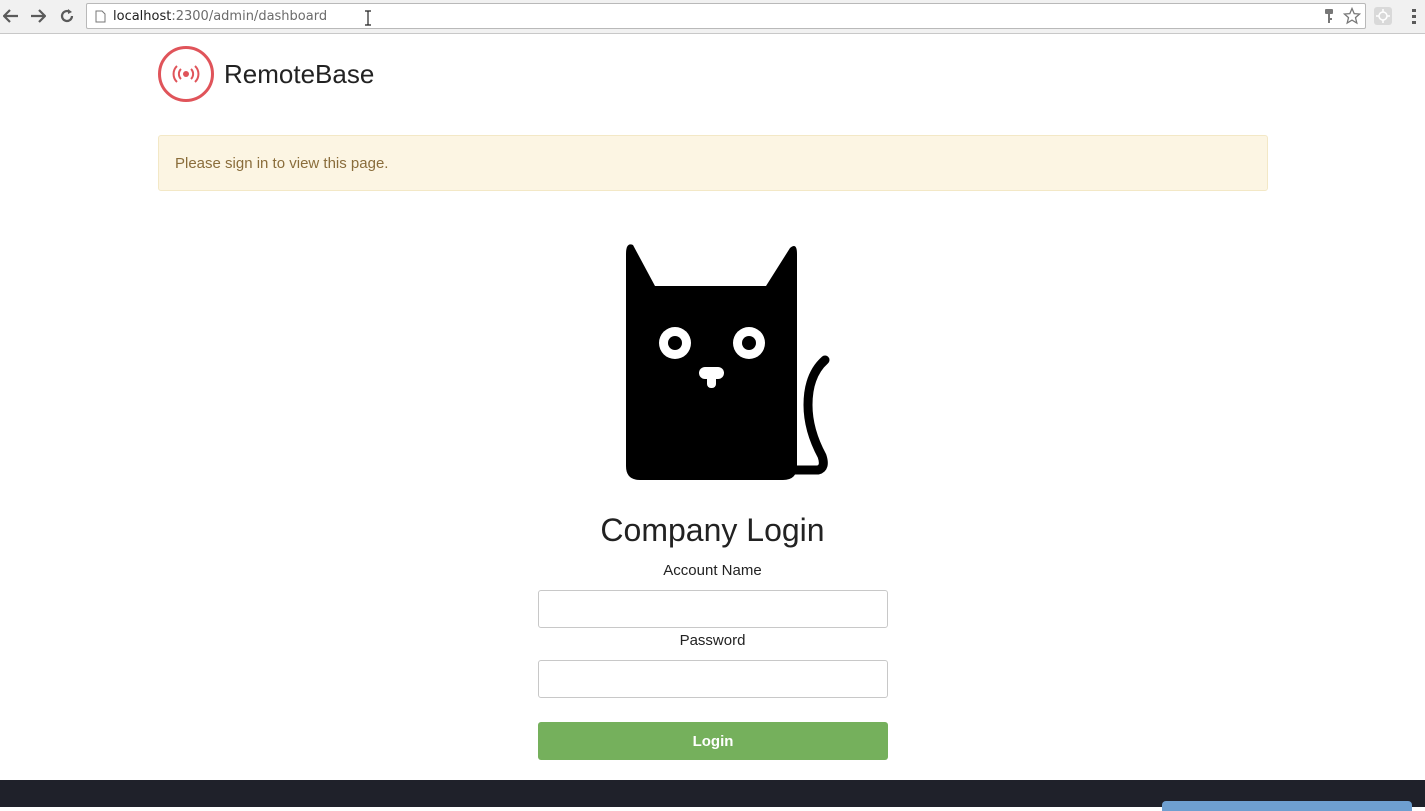  What do you see at coordinates (712, 640) in the screenshot?
I see `password-label: Password` at bounding box center [712, 640].